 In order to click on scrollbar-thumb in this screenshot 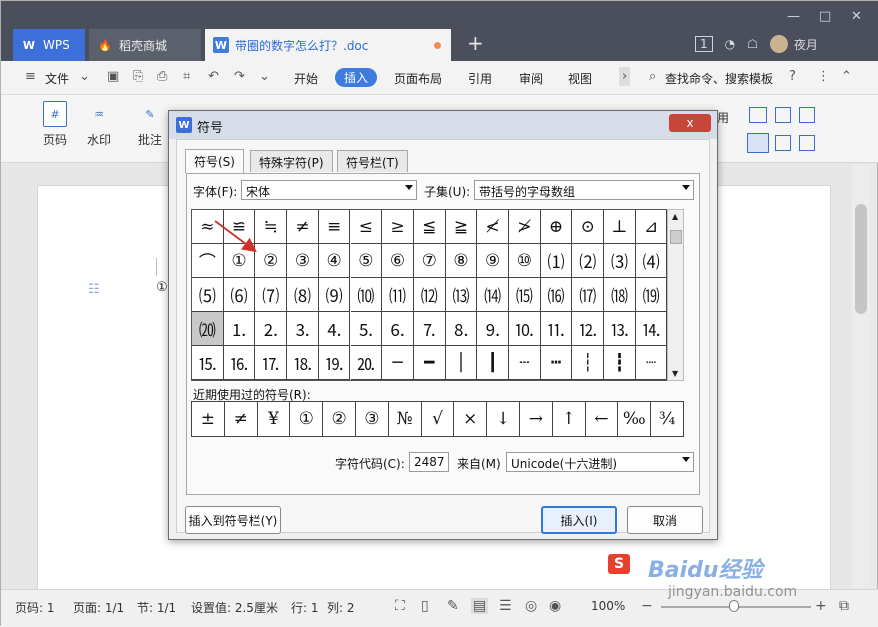, I will do `click(861, 259)`.